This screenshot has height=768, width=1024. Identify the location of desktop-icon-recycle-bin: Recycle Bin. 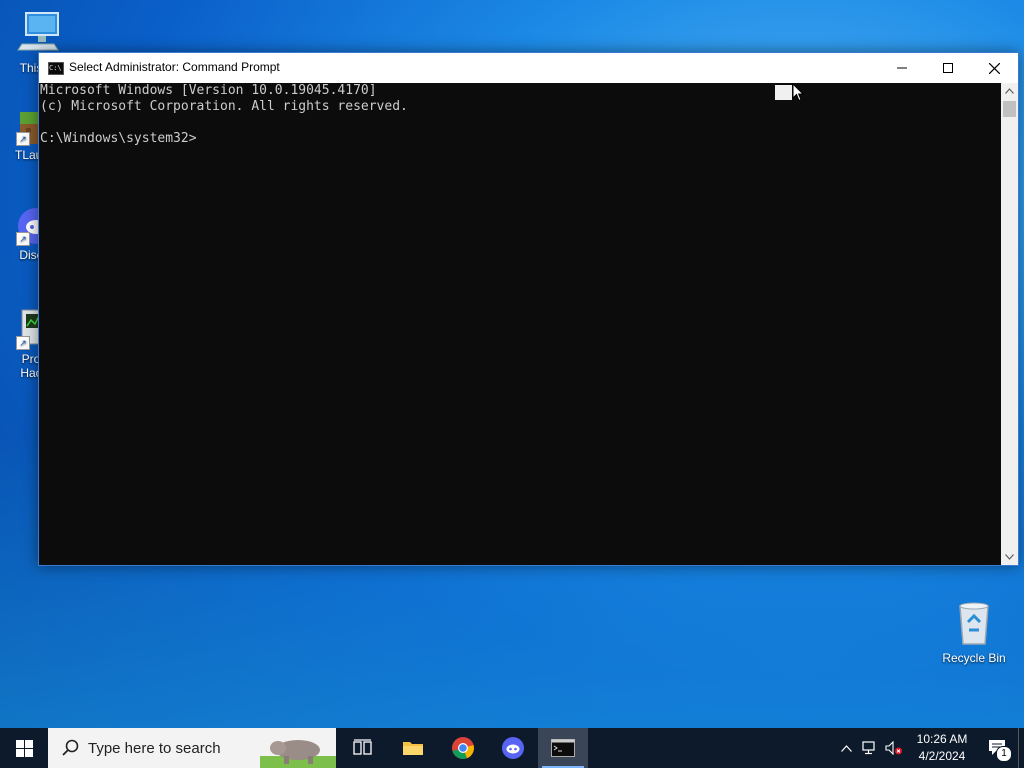
(974, 632).